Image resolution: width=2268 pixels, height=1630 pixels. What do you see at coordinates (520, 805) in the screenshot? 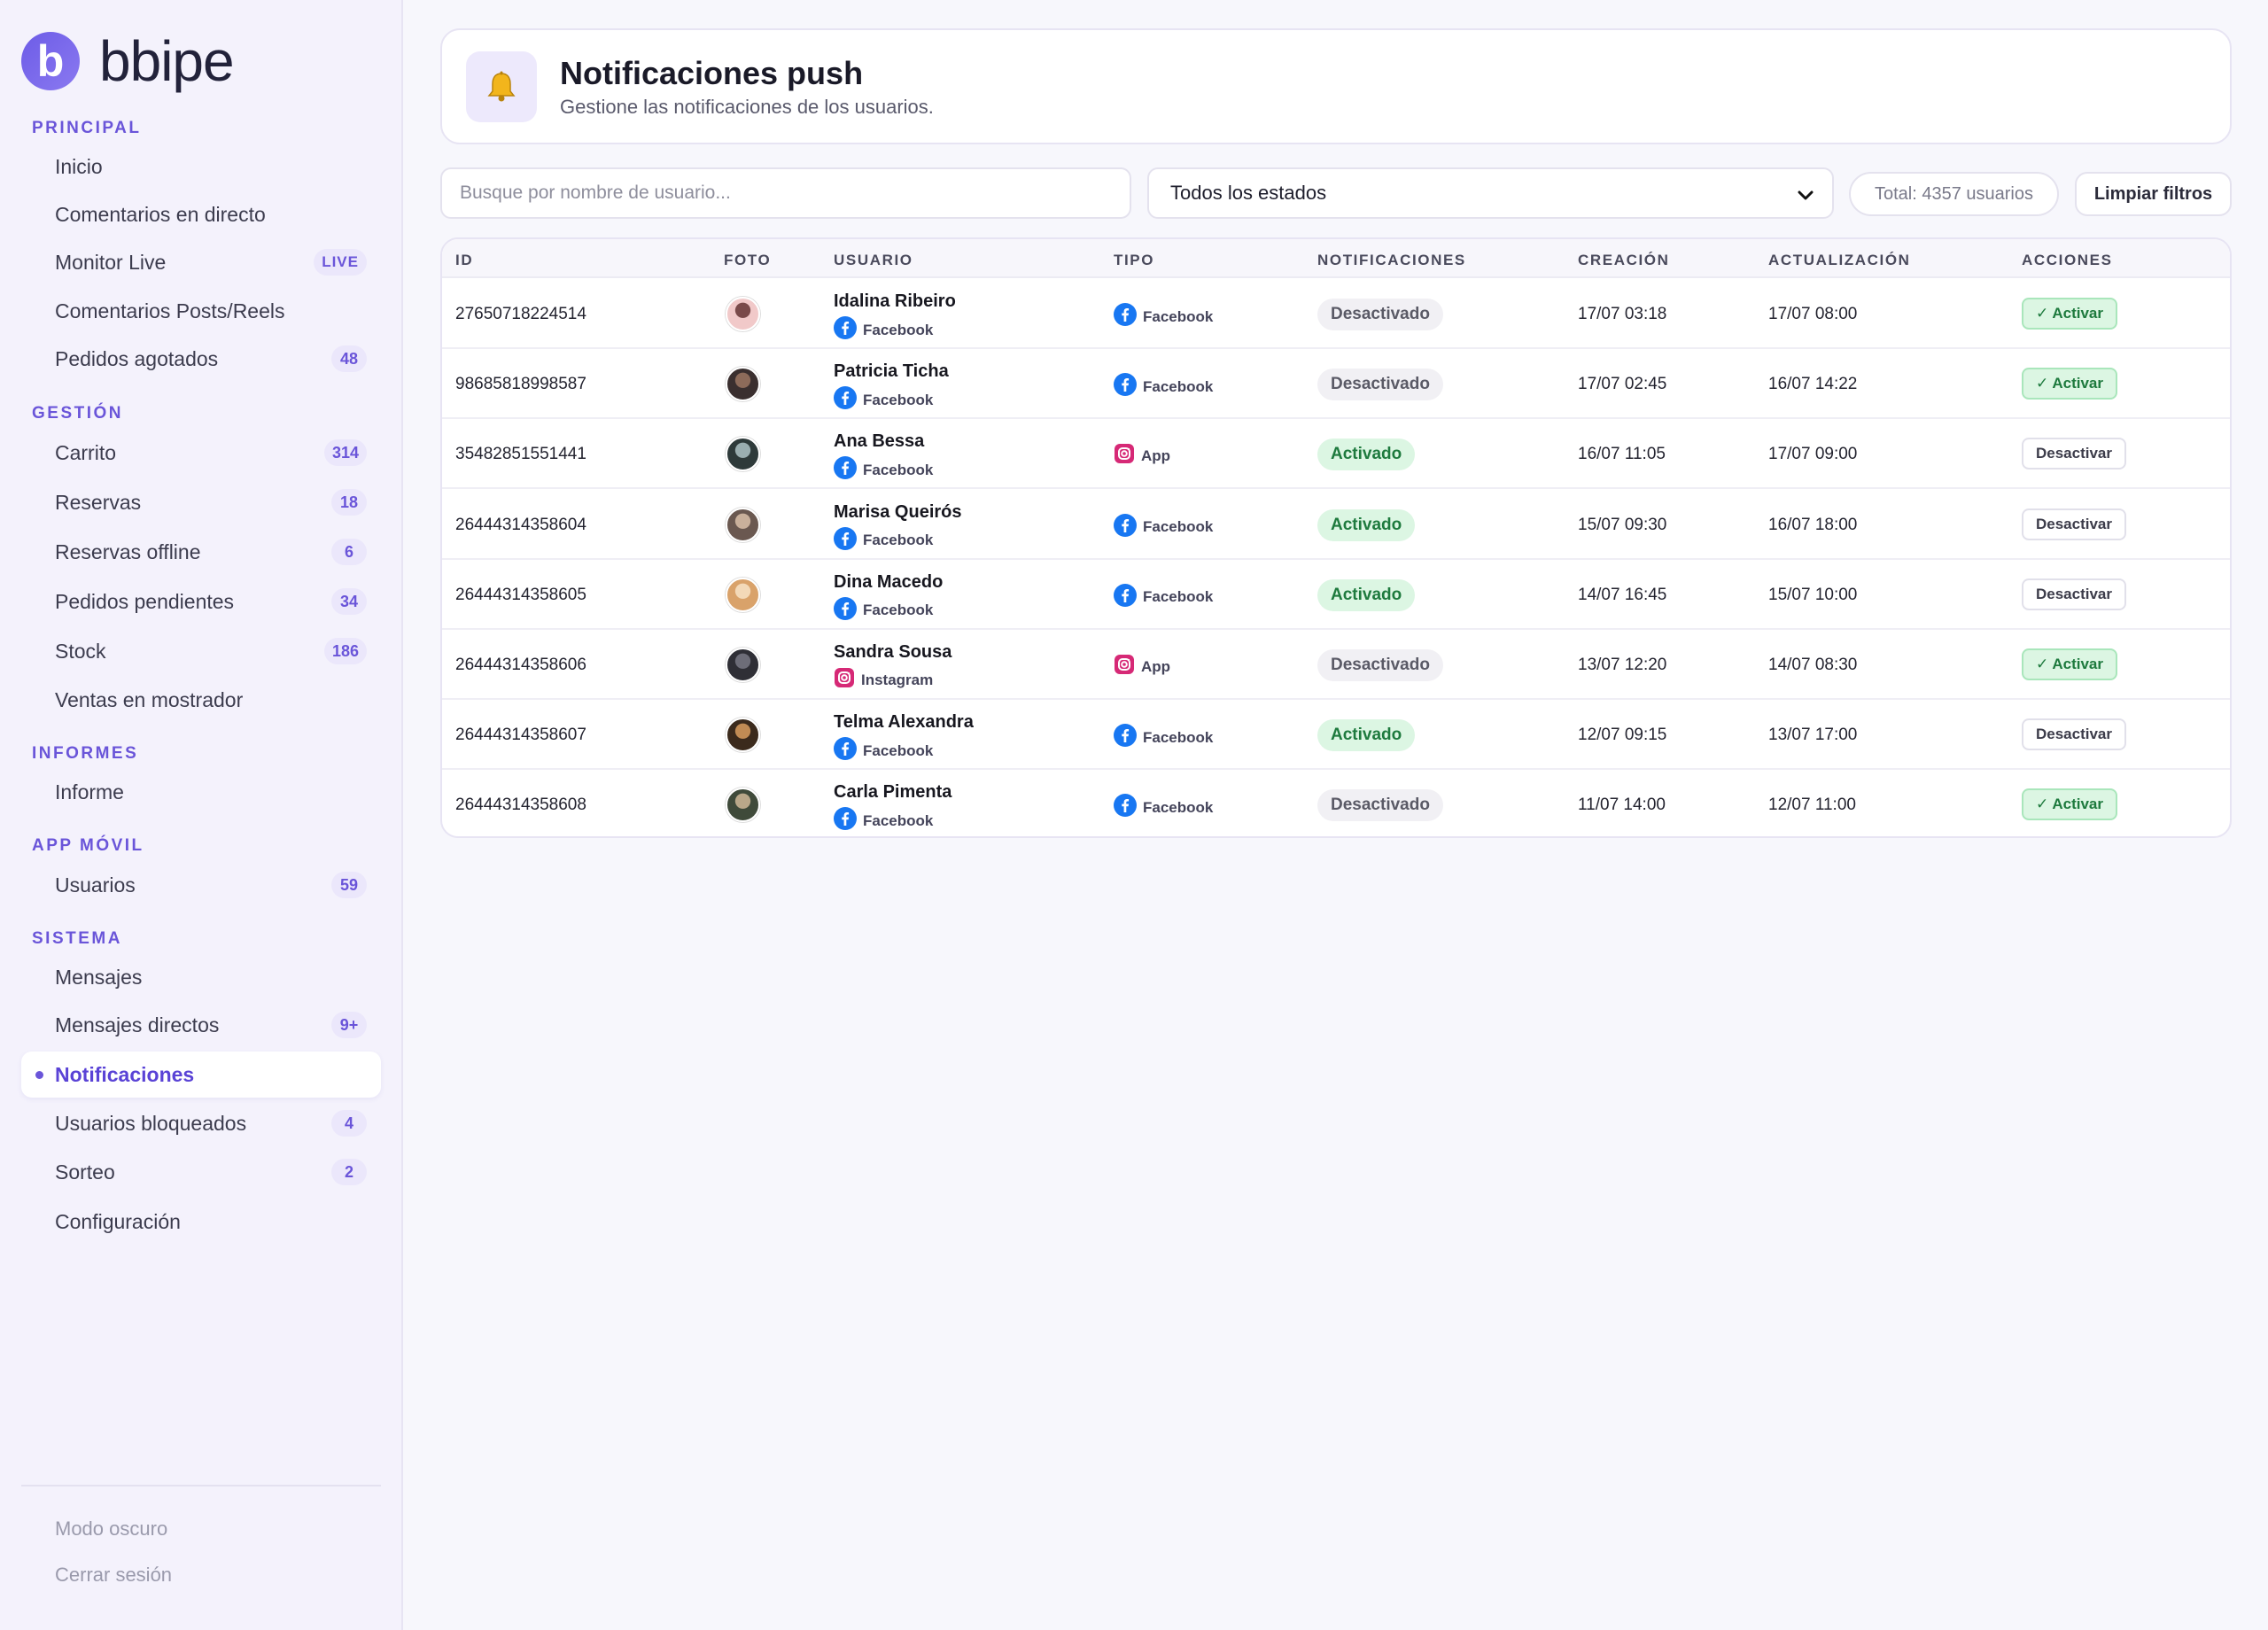
I see `user-id: 26444314358608` at bounding box center [520, 805].